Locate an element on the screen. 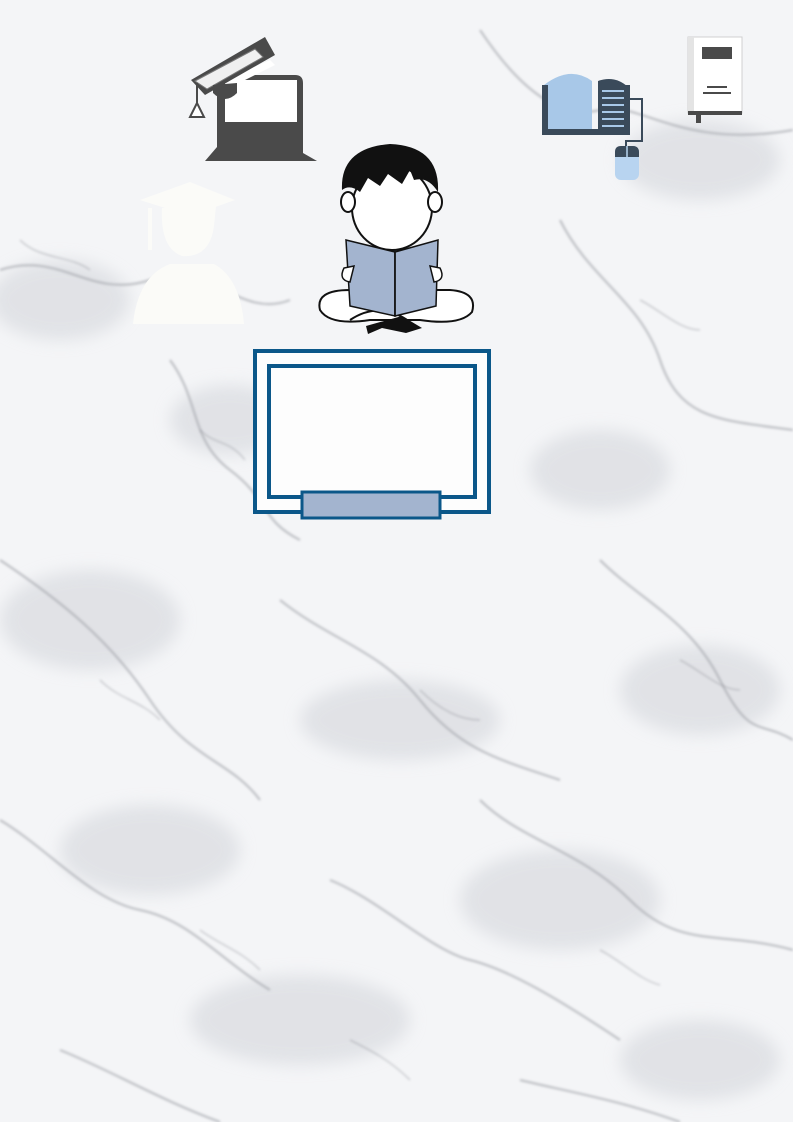 This screenshot has width=793, height=1122. frame-title is located at coordinates (372, 430).